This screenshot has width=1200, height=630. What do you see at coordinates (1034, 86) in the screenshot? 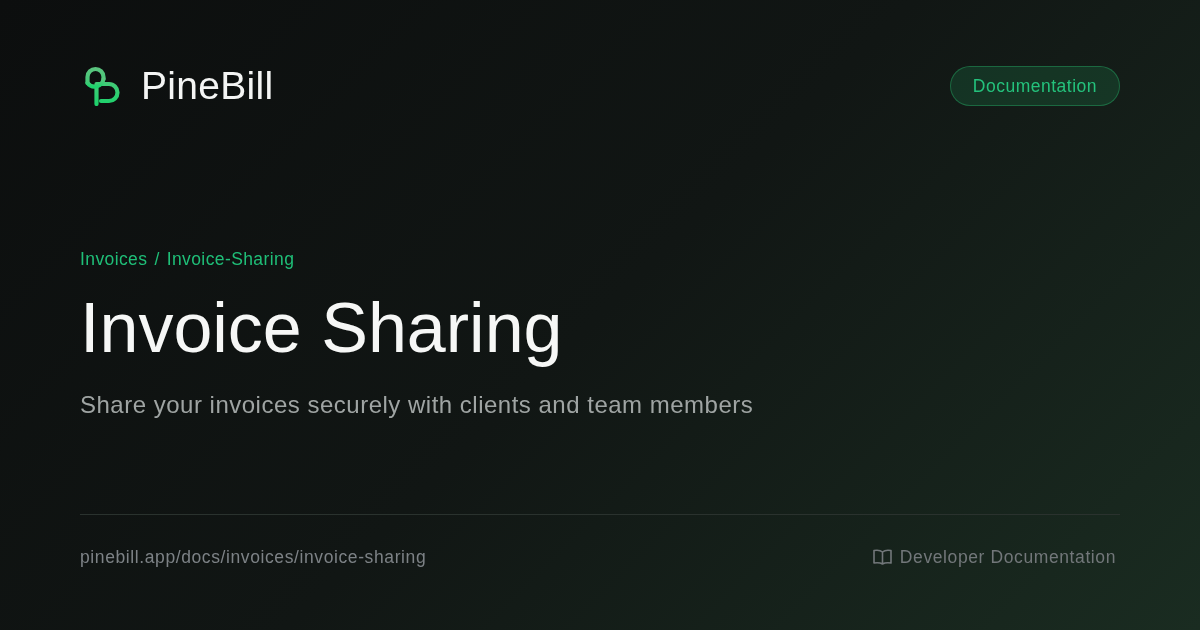
I see `documentation-button: Documentation` at bounding box center [1034, 86].